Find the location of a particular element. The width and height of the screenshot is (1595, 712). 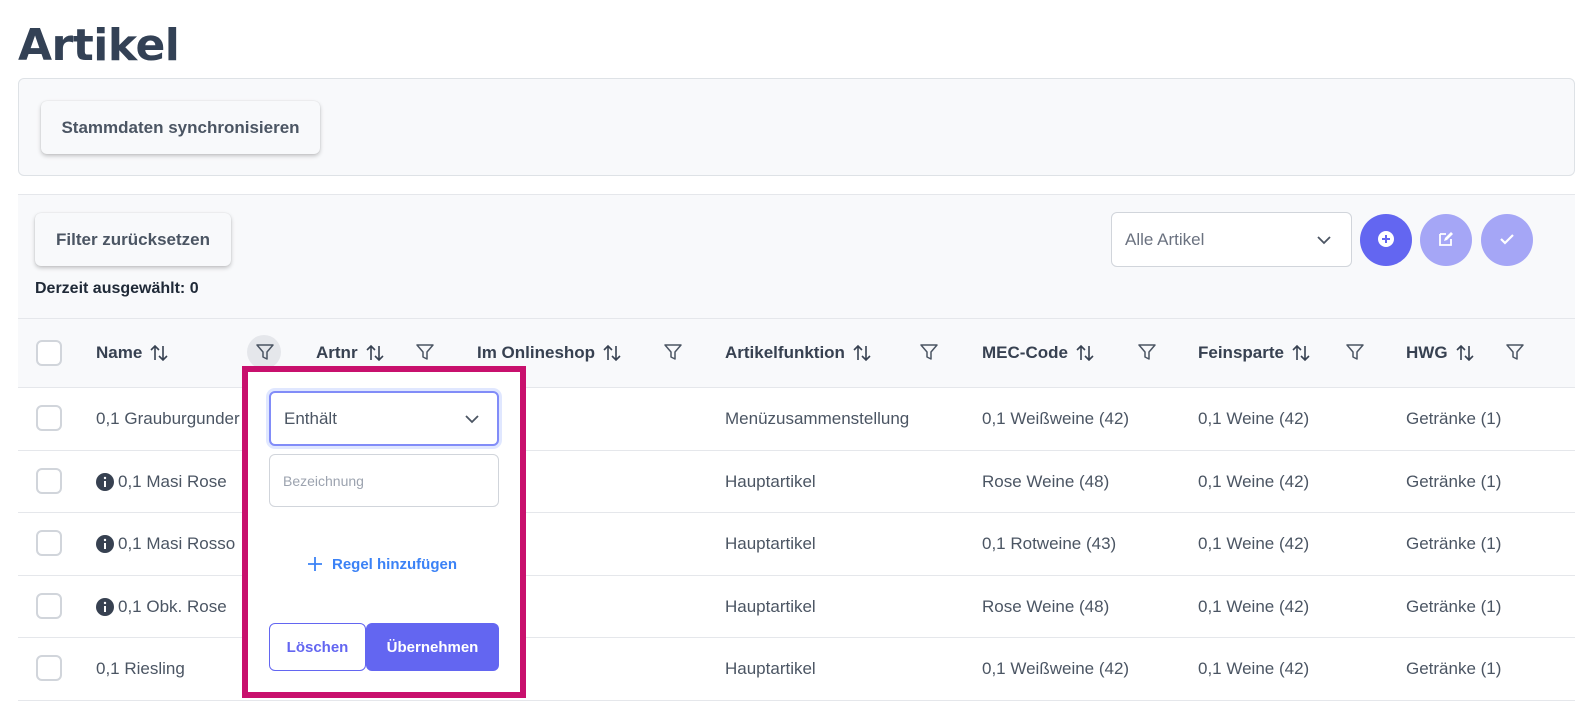

add-article-button is located at coordinates (1386, 240).